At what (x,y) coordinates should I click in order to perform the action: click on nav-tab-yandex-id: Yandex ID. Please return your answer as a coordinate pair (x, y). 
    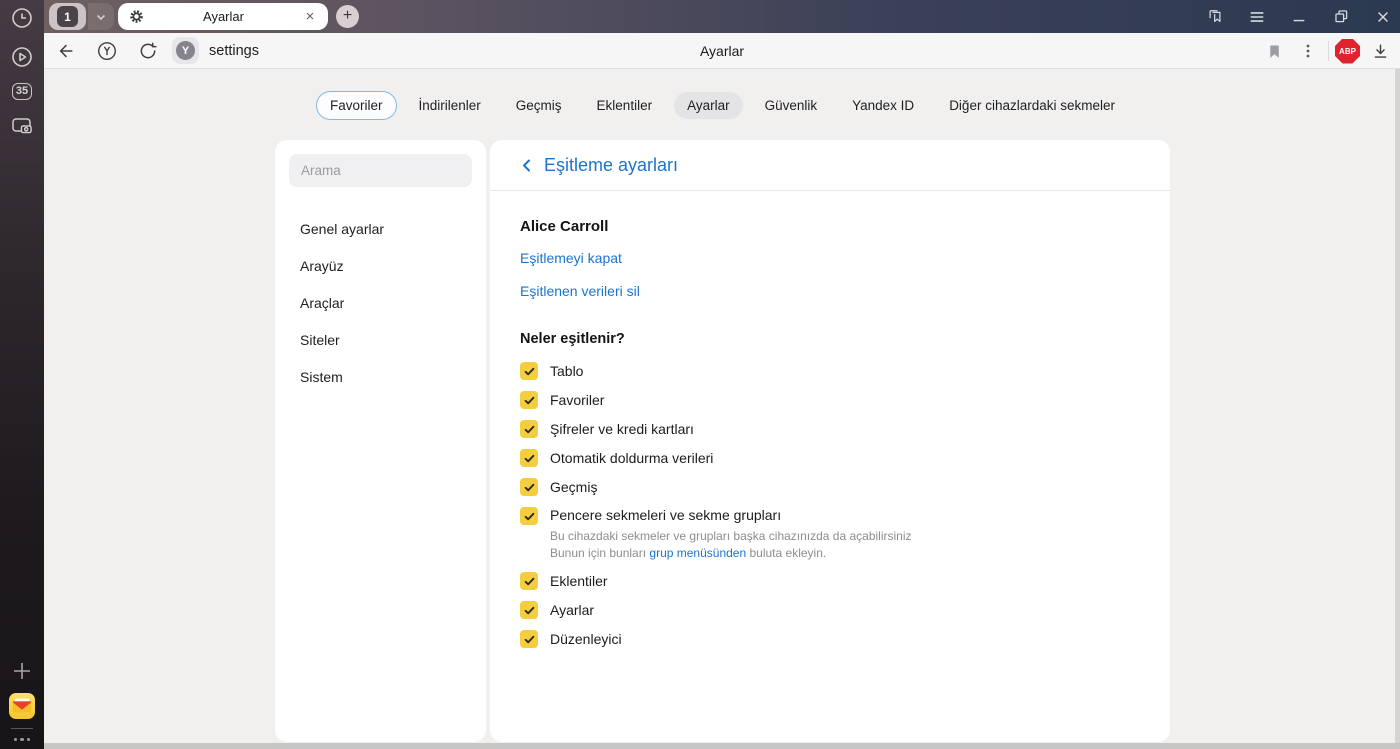
    Looking at the image, I should click on (883, 105).